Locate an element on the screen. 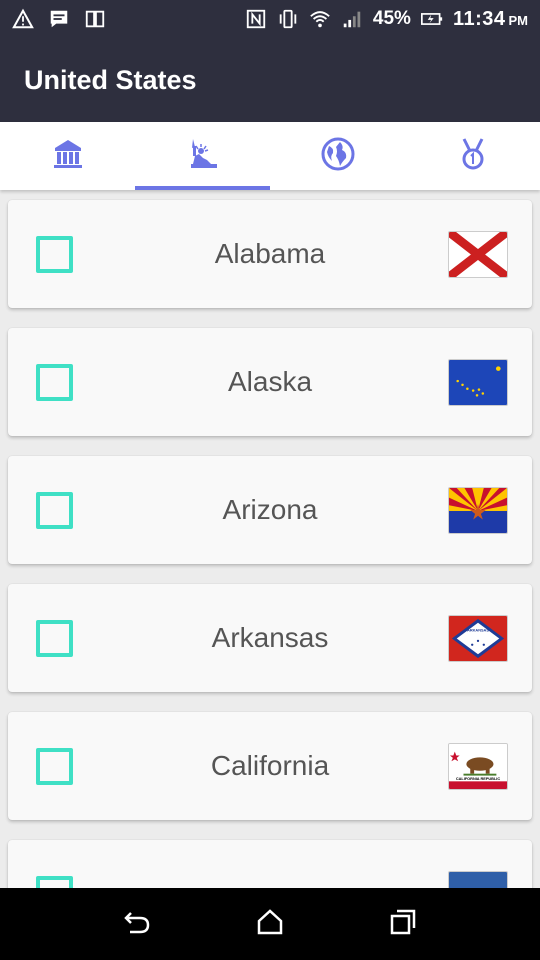  tab-achievements is located at coordinates (472, 156).